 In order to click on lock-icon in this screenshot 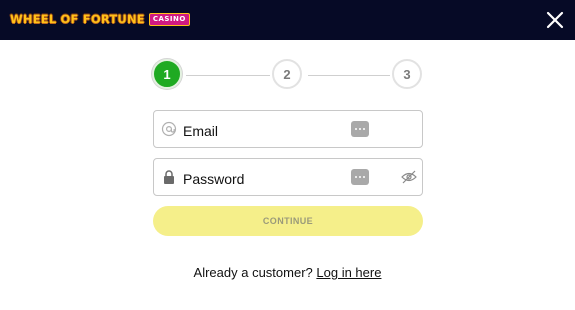, I will do `click(169, 177)`.